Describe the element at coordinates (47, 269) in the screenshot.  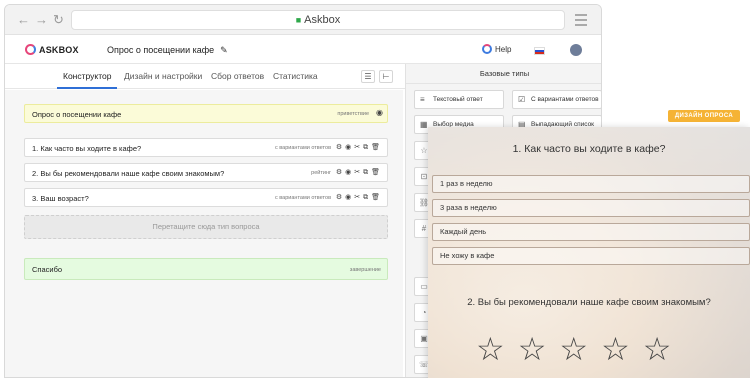
I see `thanks-text: Спасибо` at that location.